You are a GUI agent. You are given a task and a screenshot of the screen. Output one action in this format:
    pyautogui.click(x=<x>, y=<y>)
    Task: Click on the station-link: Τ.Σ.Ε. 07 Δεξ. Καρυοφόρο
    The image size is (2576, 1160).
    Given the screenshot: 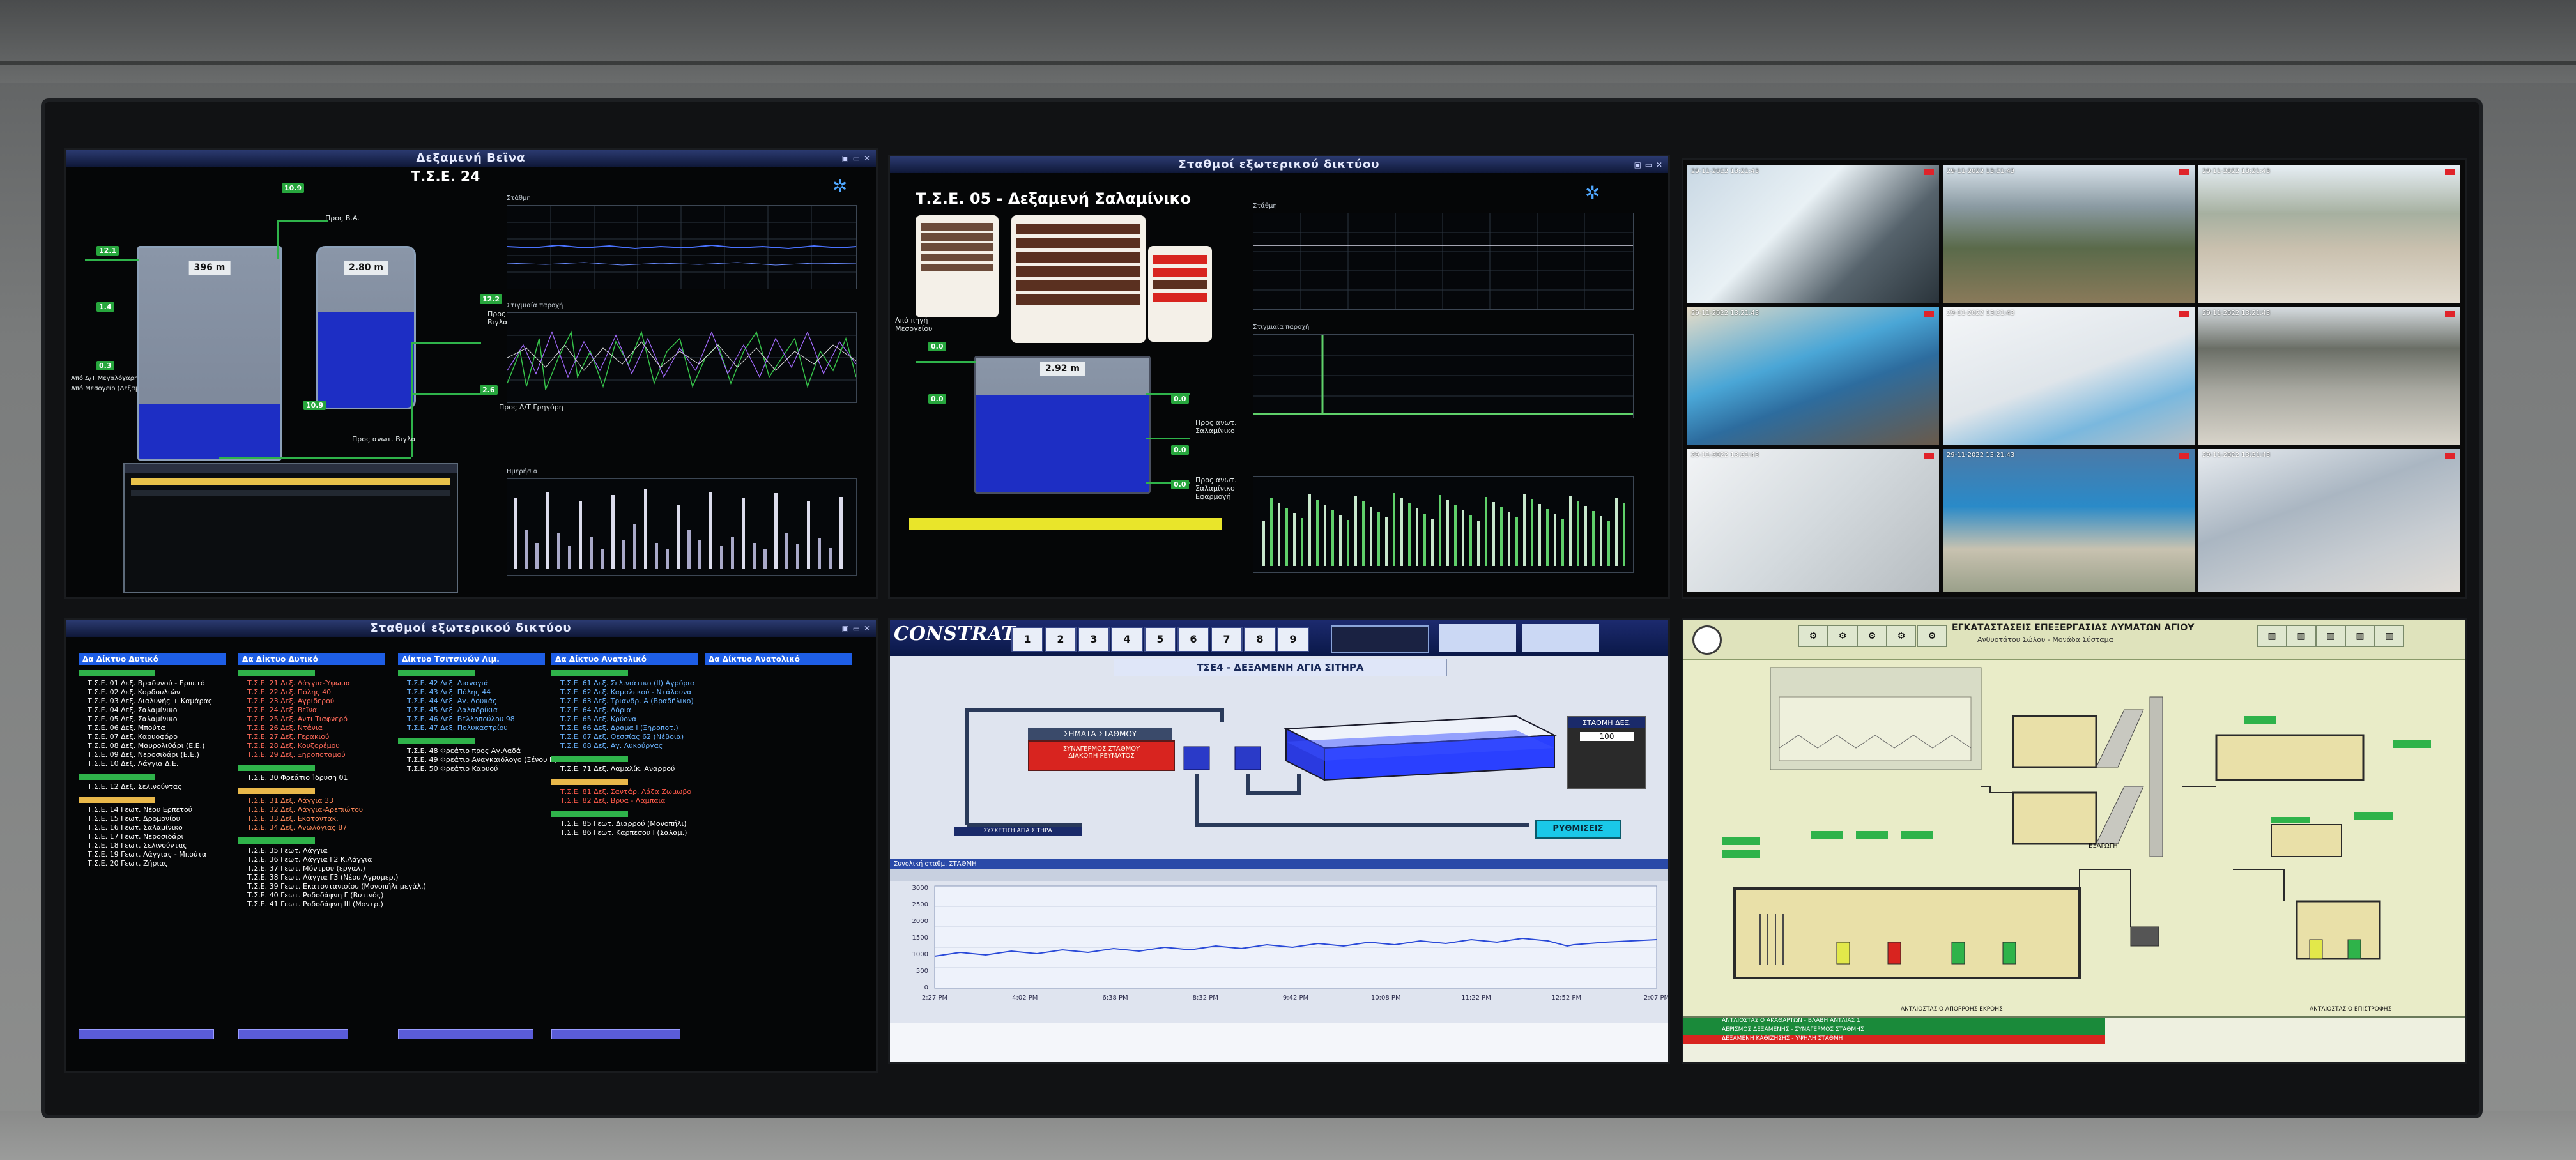 What is the action you would take?
    pyautogui.click(x=152, y=737)
    